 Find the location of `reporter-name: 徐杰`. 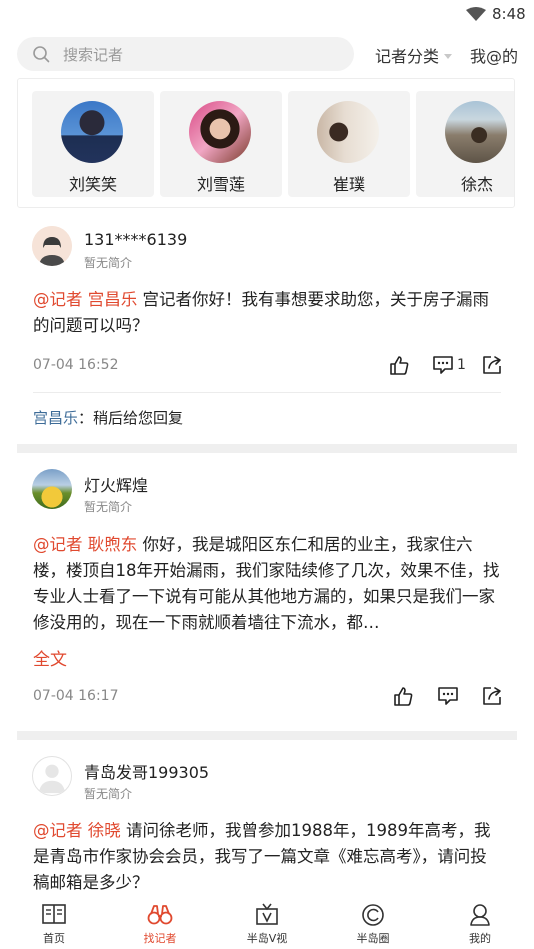

reporter-name: 徐杰 is located at coordinates (476, 184).